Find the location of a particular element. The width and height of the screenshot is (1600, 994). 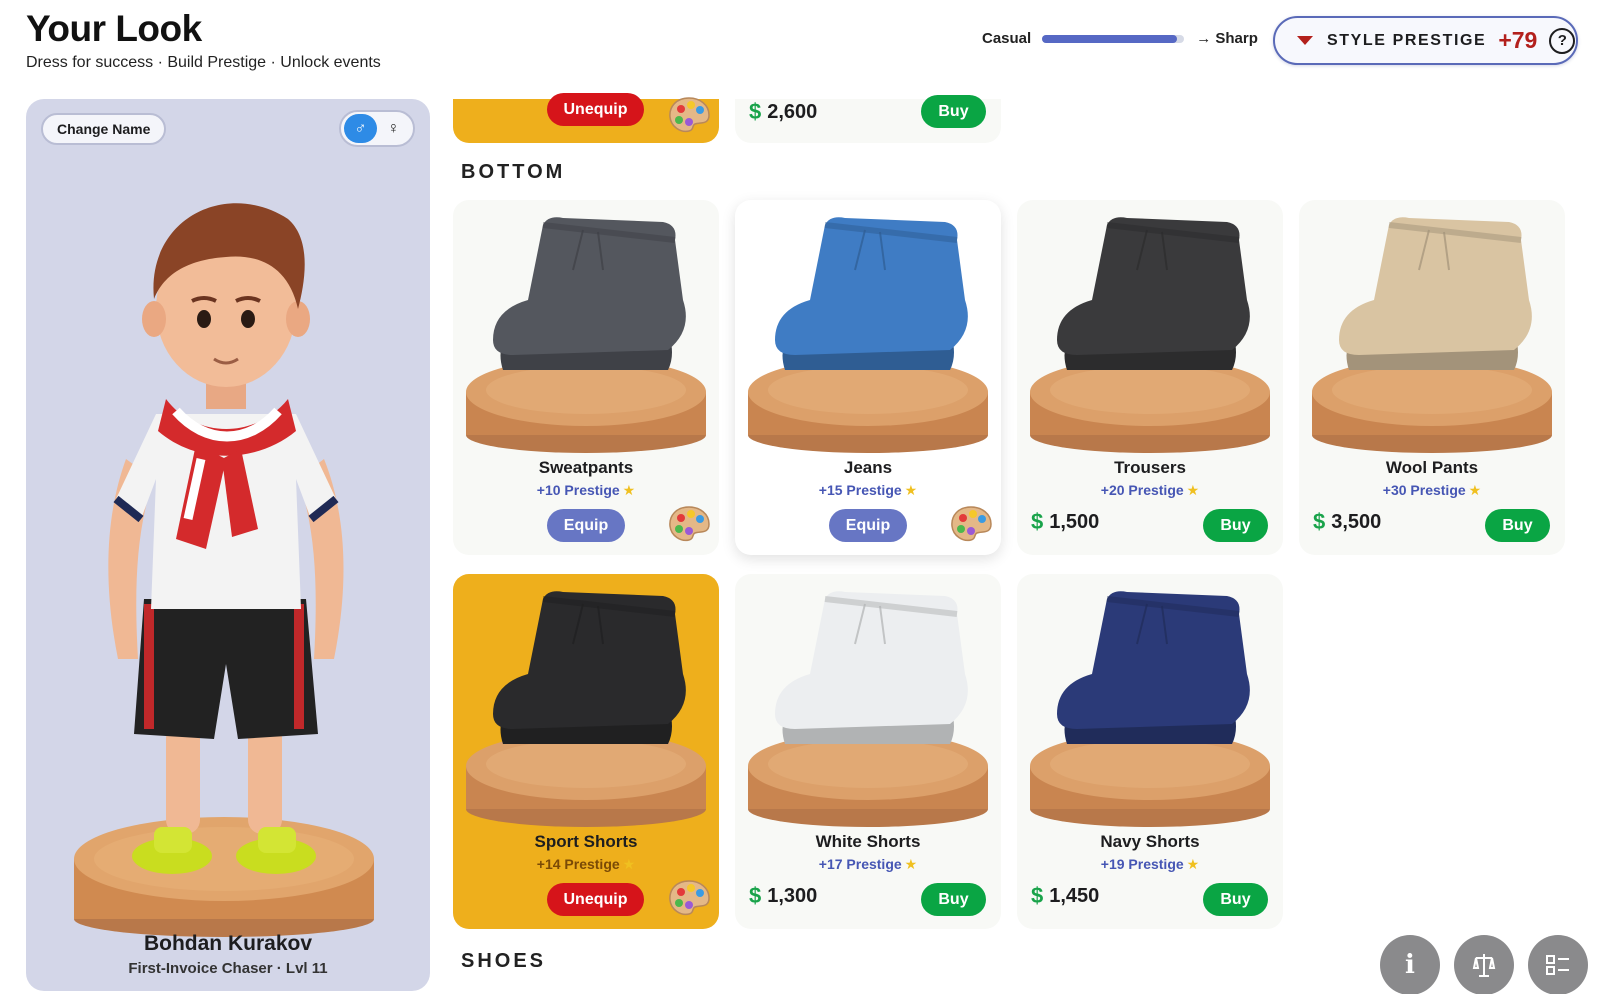

scale-icon is located at coordinates (1484, 965).